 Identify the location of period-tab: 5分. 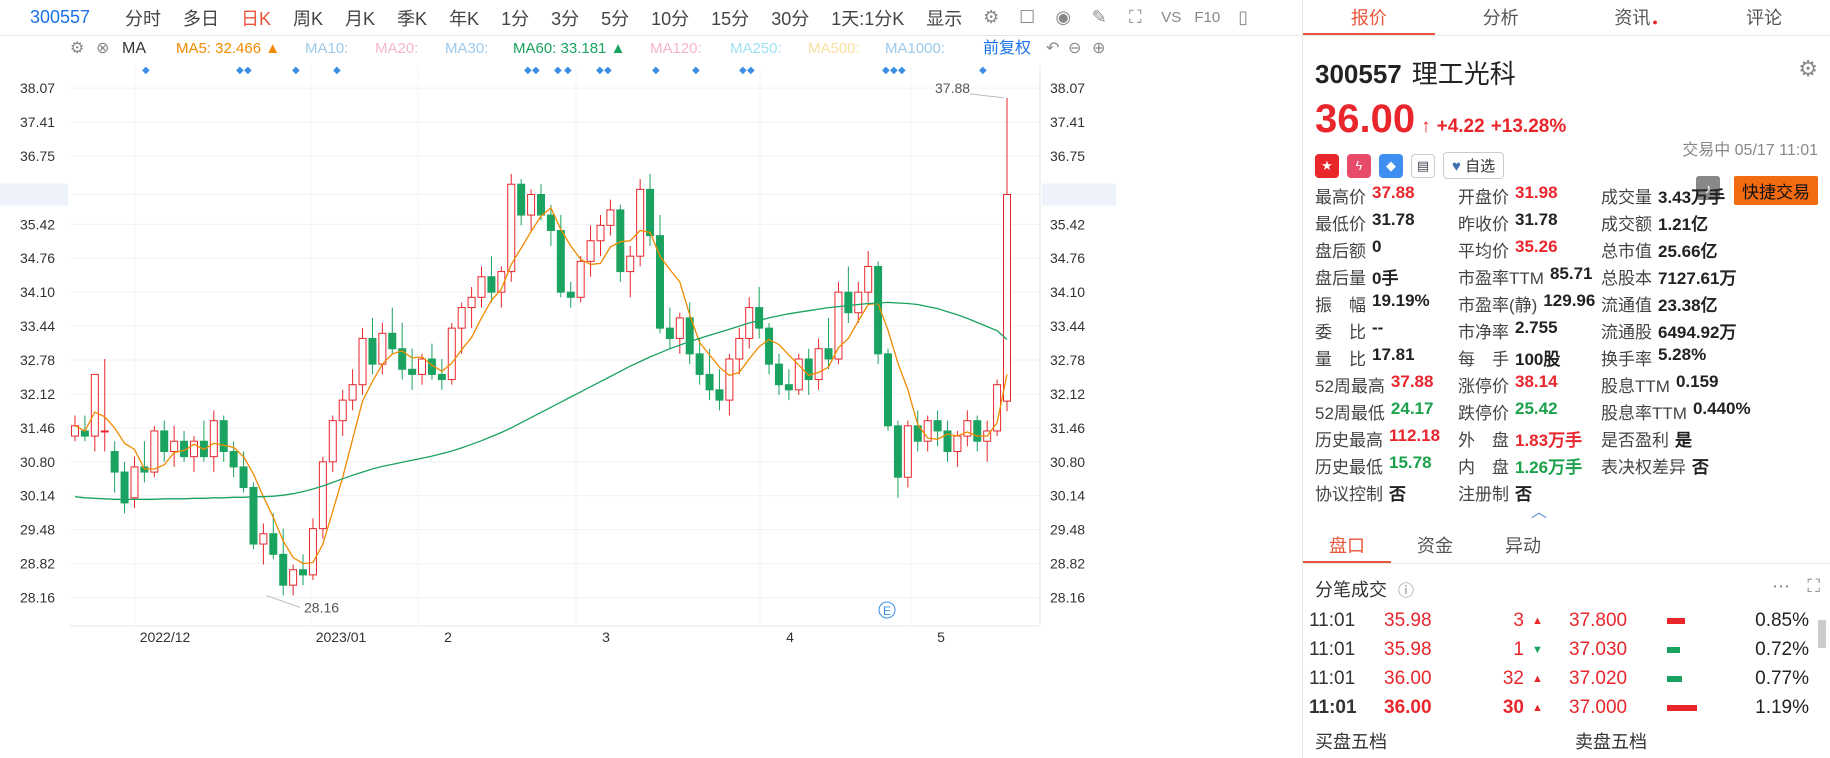
(615, 18).